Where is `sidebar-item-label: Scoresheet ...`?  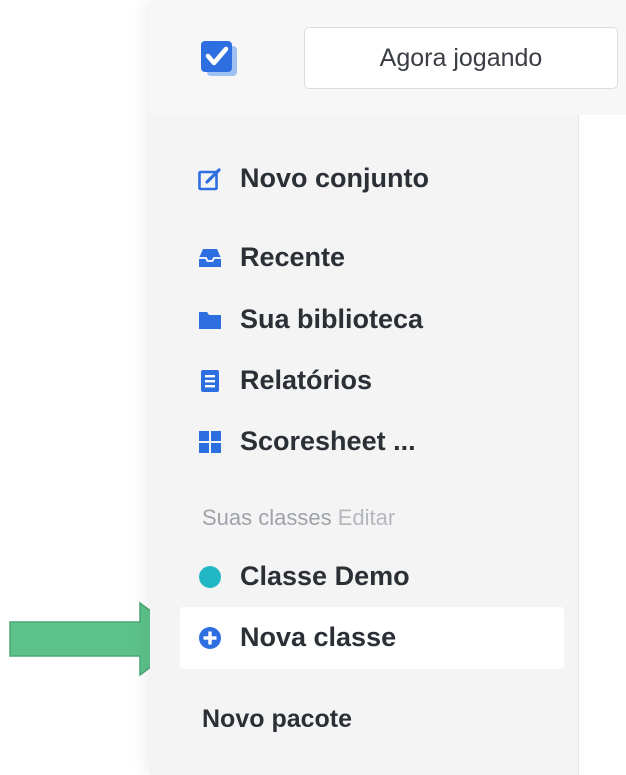 sidebar-item-label: Scoresheet ... is located at coordinates (328, 441).